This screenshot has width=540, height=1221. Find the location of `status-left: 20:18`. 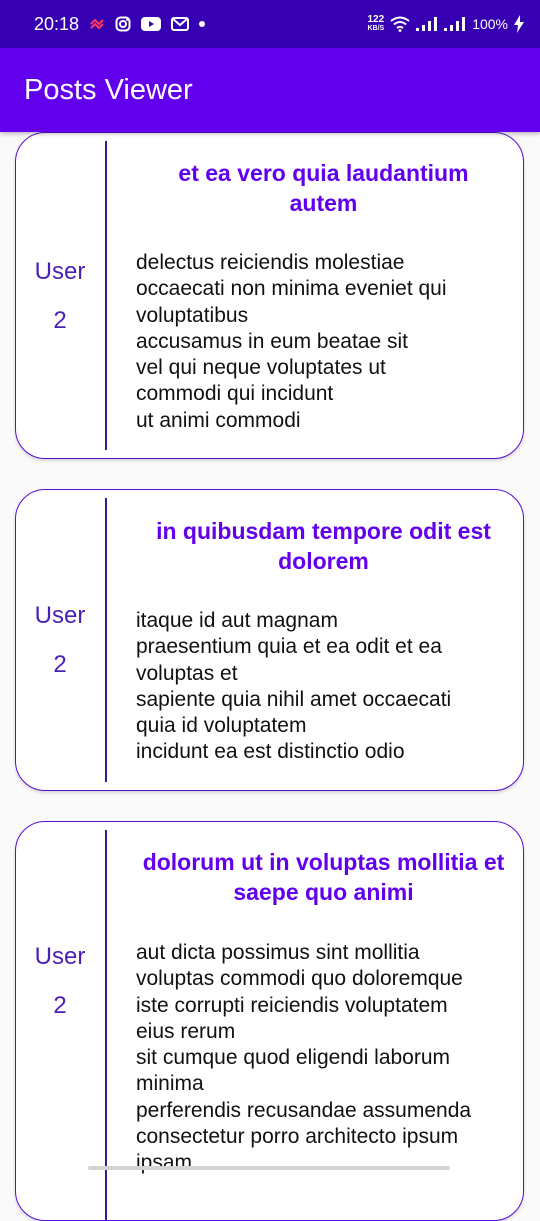

status-left: 20:18 is located at coordinates (120, 24).